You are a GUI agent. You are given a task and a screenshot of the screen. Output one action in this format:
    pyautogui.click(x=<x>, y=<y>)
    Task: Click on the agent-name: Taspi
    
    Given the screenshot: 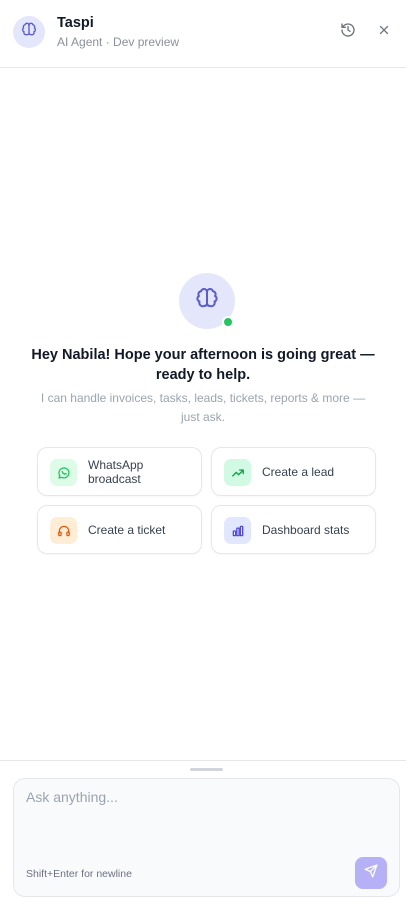 What is the action you would take?
    pyautogui.click(x=75, y=23)
    